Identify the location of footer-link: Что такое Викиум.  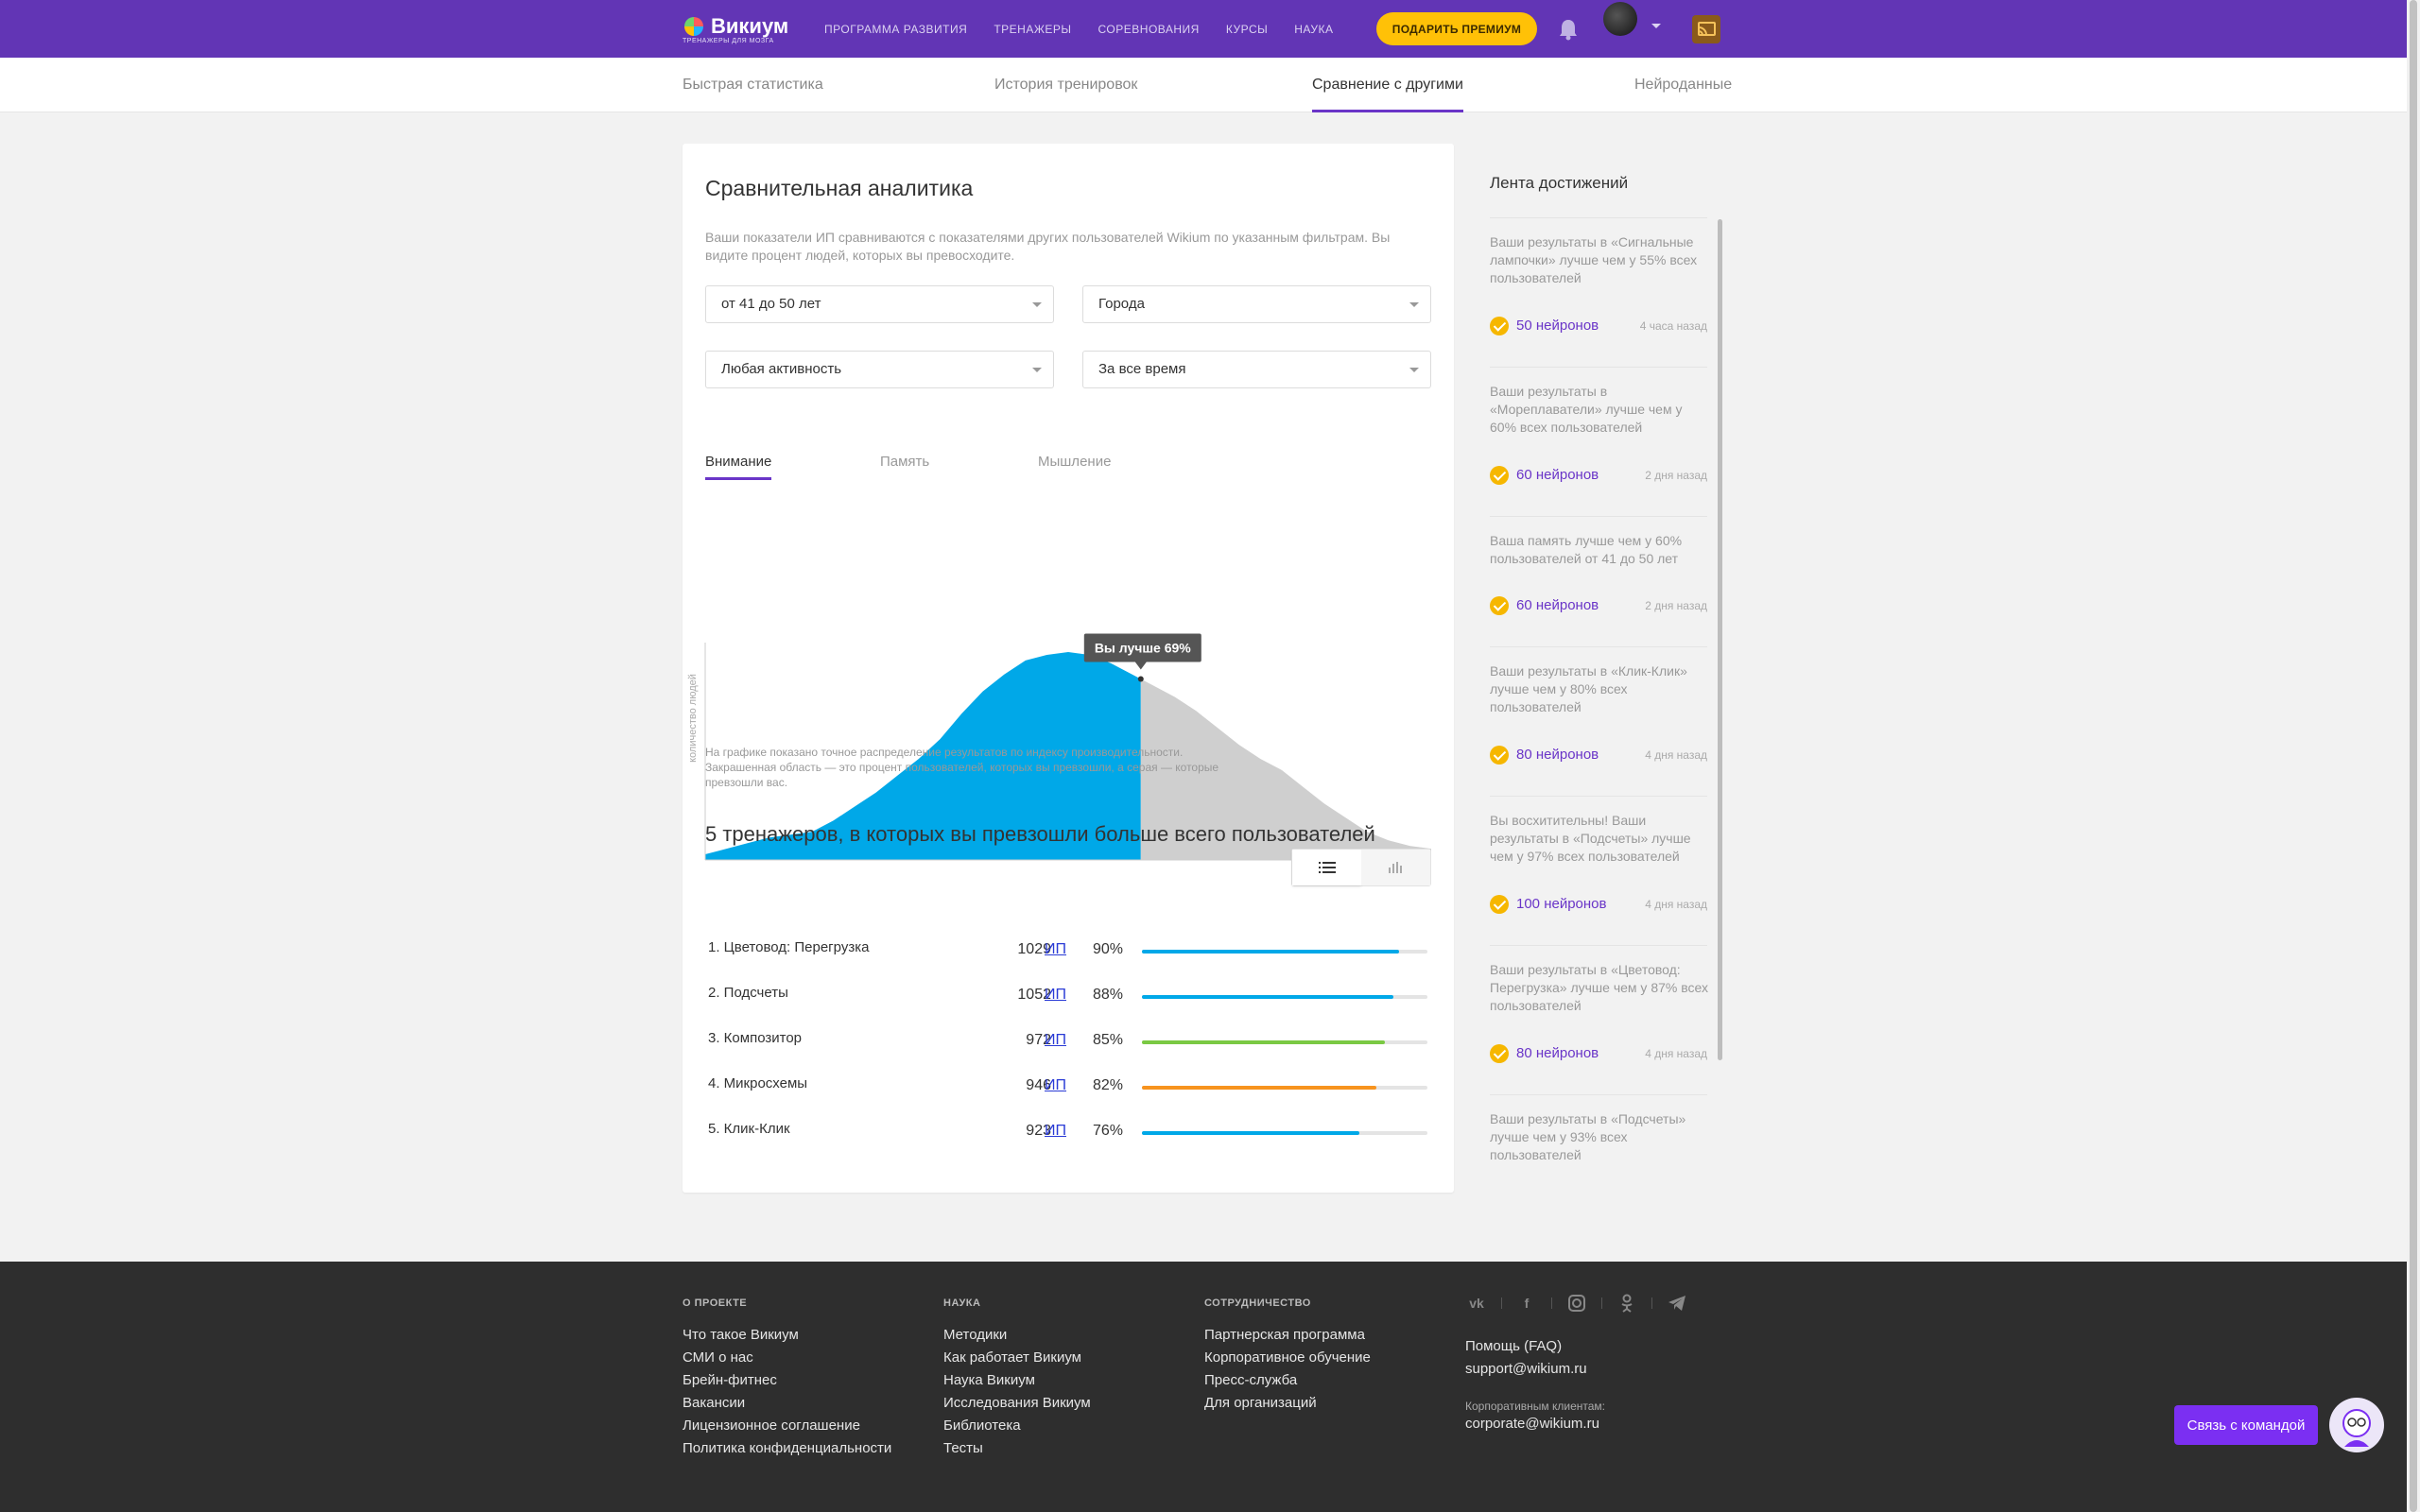
(787, 1335).